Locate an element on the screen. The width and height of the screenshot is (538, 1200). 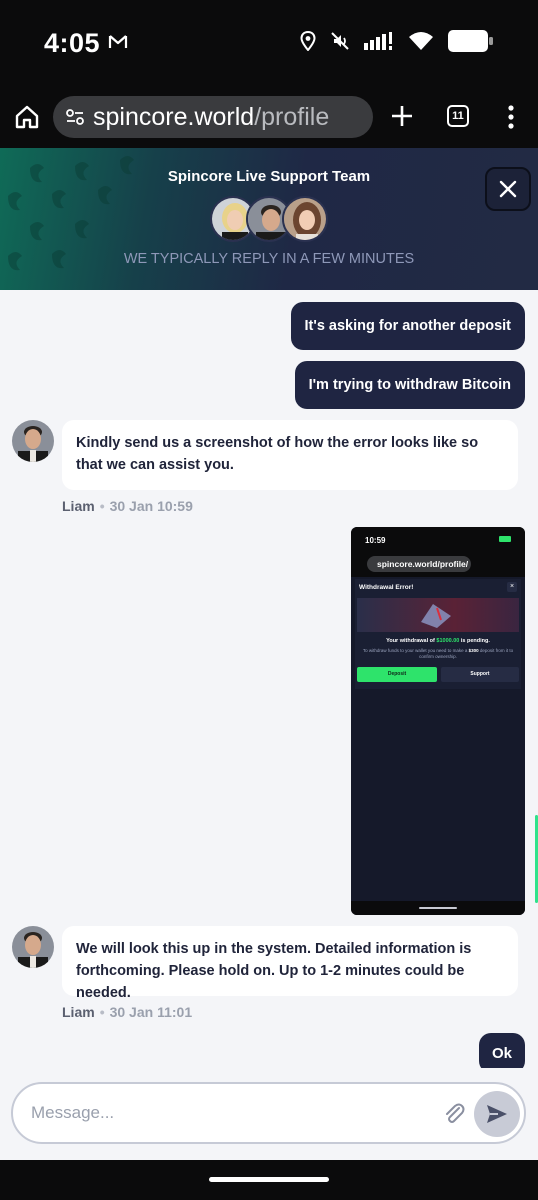
message-time: 30 Jan 11:01 is located at coordinates (151, 1012).